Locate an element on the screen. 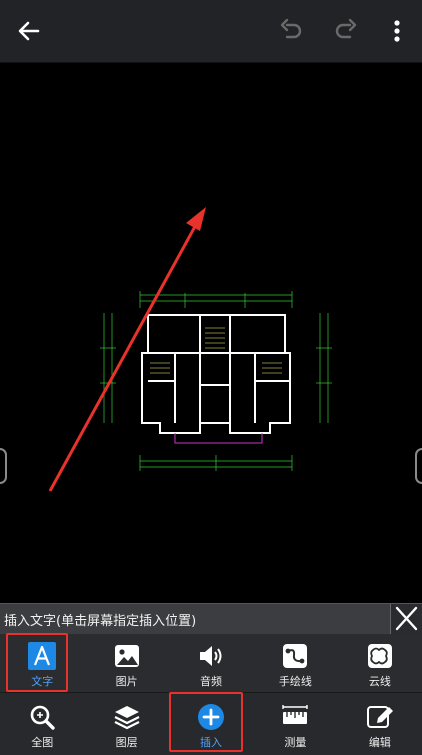  fit-view-icon is located at coordinates (42, 717).